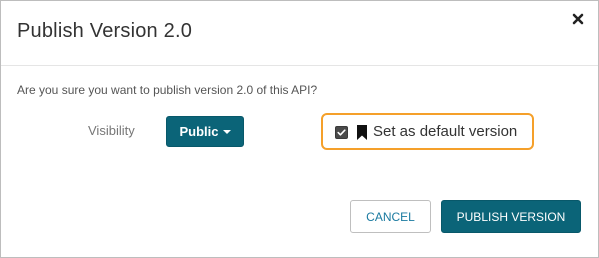 Image resolution: width=599 pixels, height=258 pixels. What do you see at coordinates (578, 19) in the screenshot?
I see `close-icon` at bounding box center [578, 19].